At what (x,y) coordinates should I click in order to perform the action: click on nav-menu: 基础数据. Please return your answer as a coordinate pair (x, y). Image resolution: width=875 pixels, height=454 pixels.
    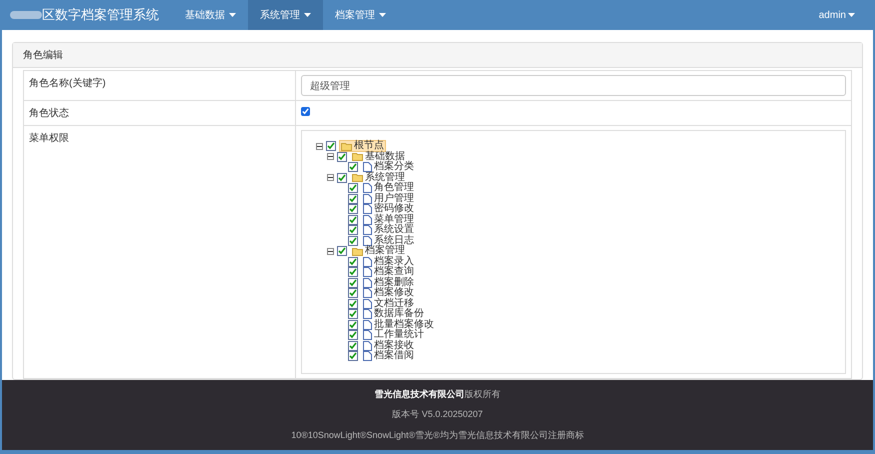
    Looking at the image, I should click on (210, 15).